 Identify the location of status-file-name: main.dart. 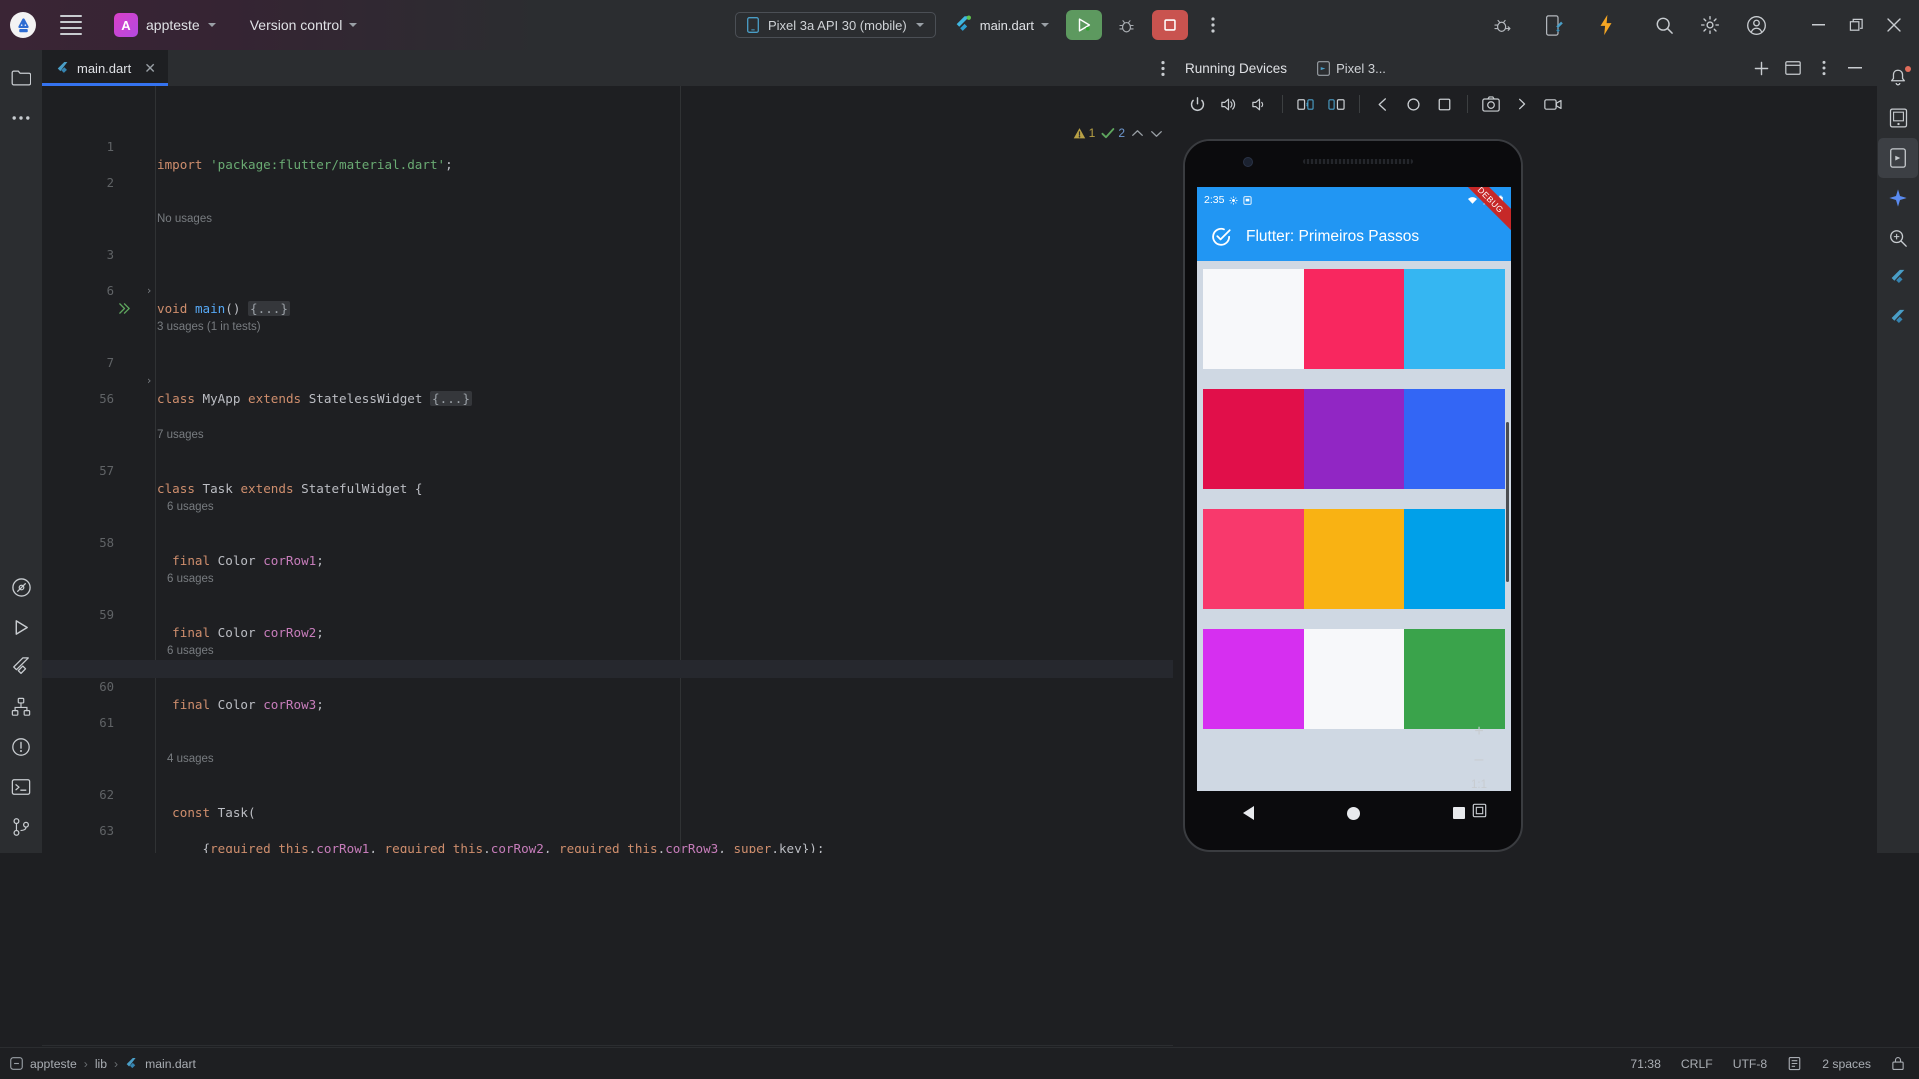
(170, 1064).